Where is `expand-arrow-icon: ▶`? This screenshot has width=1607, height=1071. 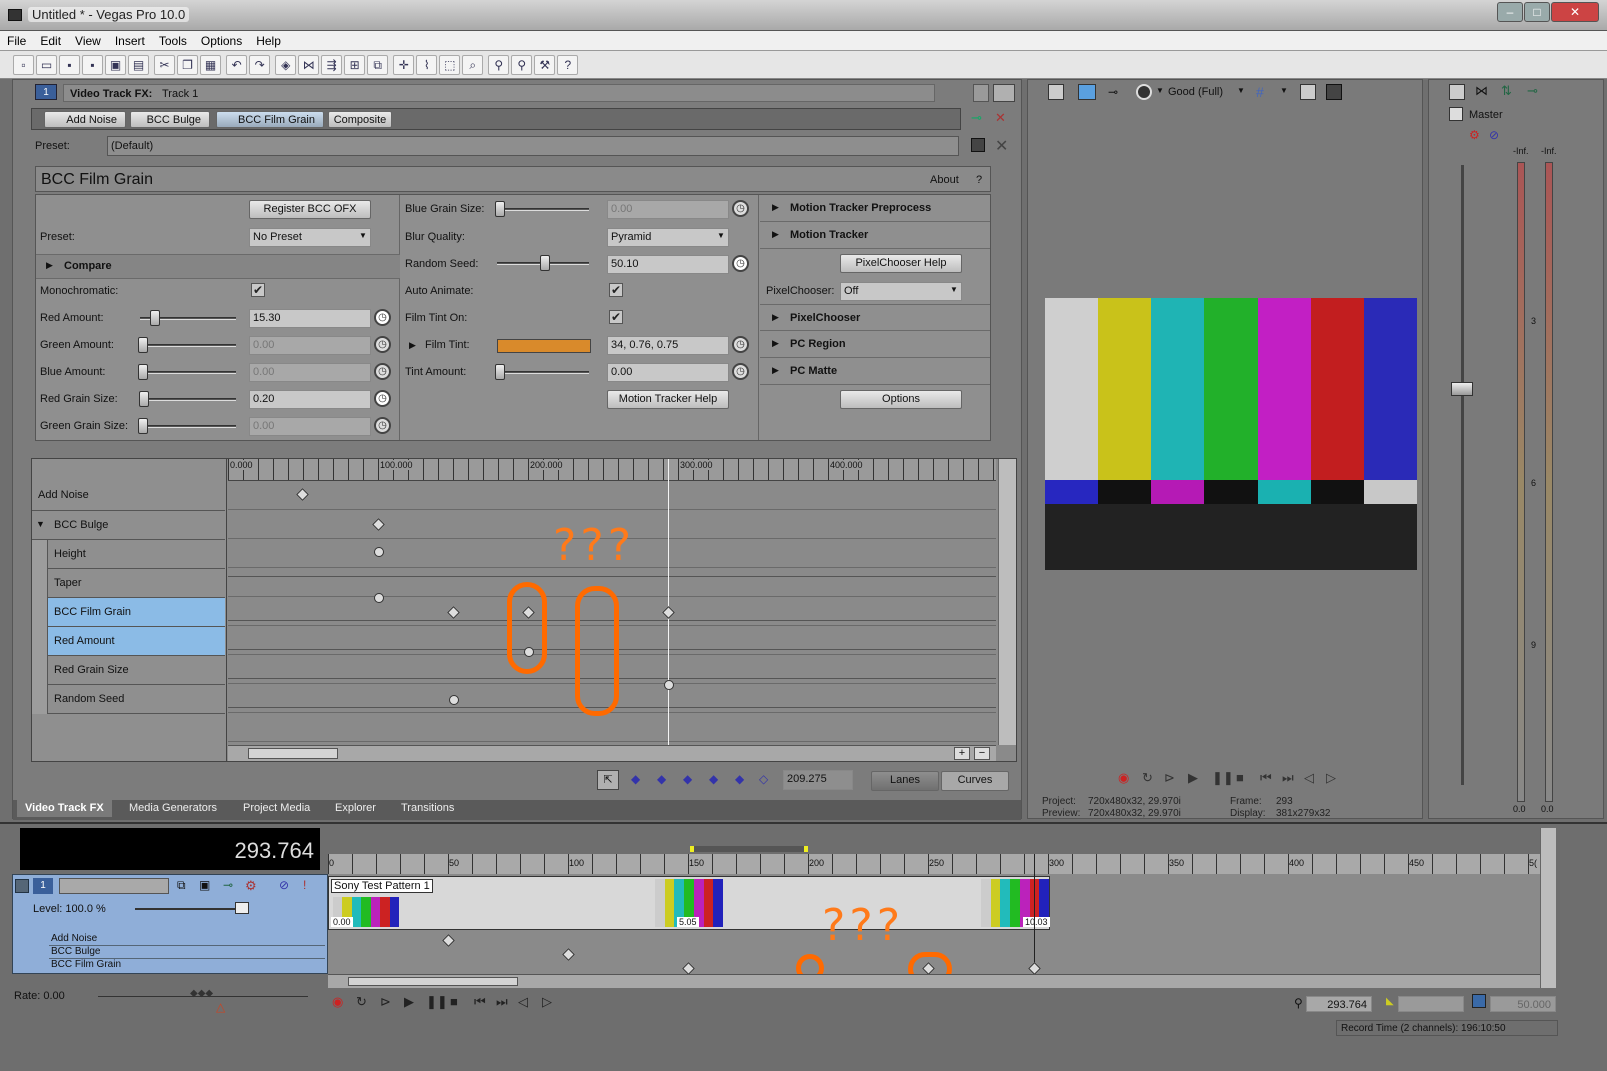 expand-arrow-icon: ▶ is located at coordinates (412, 345).